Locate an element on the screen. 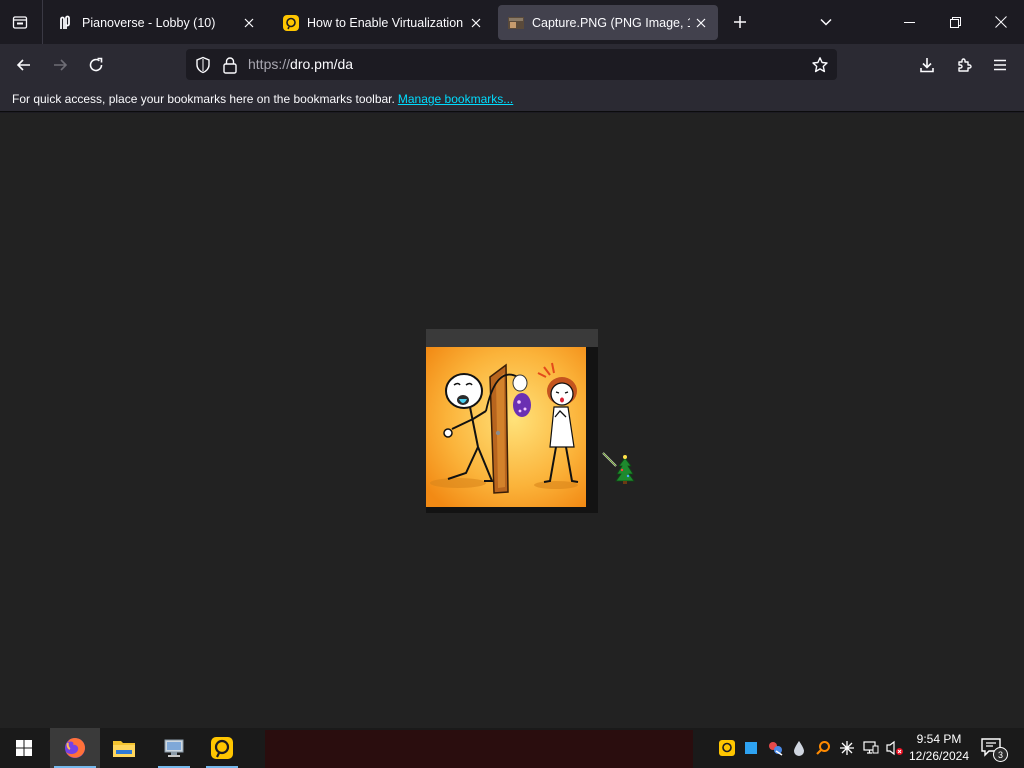 The width and height of the screenshot is (1024, 768). back-button is located at coordinates (24, 65).